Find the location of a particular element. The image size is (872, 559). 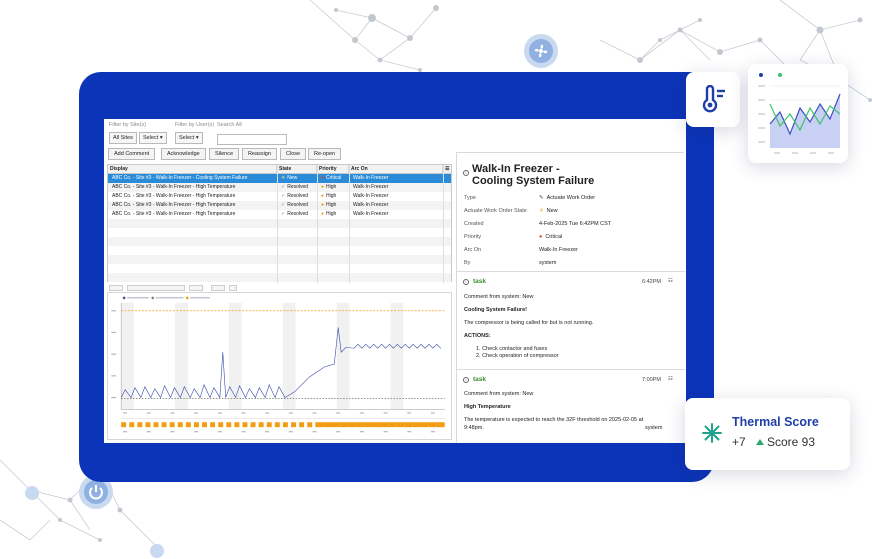

options-control is located at coordinates (196, 288).